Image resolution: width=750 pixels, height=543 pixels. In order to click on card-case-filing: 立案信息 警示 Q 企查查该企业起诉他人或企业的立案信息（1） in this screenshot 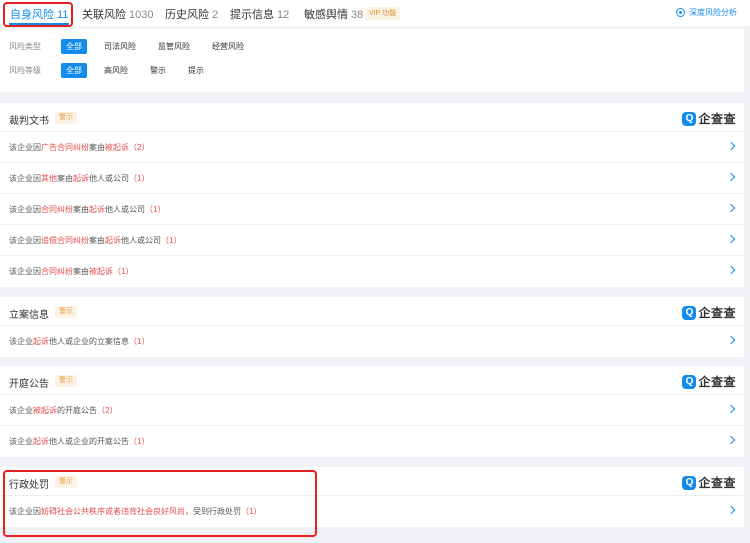, I will do `click(372, 327)`.